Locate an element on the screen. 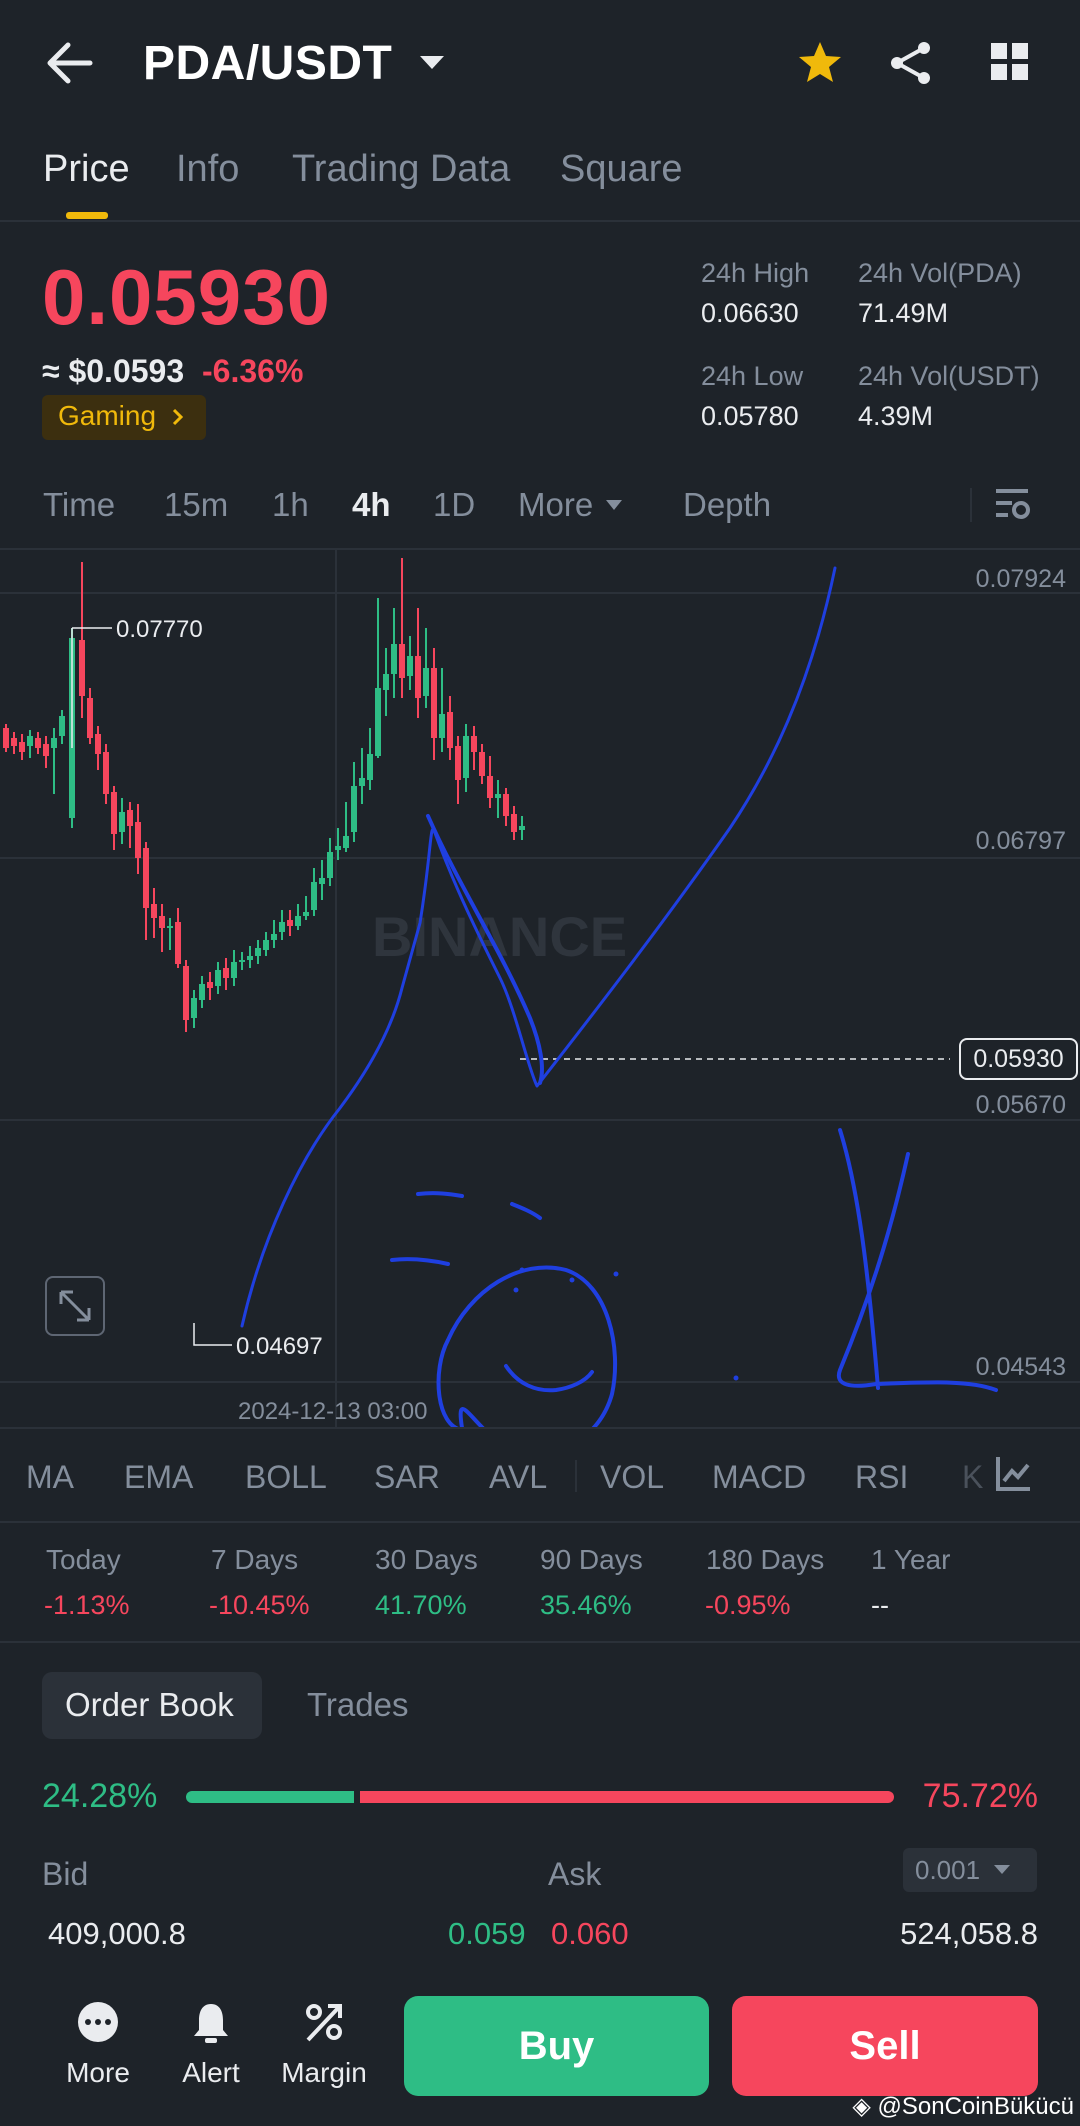 The width and height of the screenshot is (1080, 2126). perf-label: 1 Year is located at coordinates (911, 1559).